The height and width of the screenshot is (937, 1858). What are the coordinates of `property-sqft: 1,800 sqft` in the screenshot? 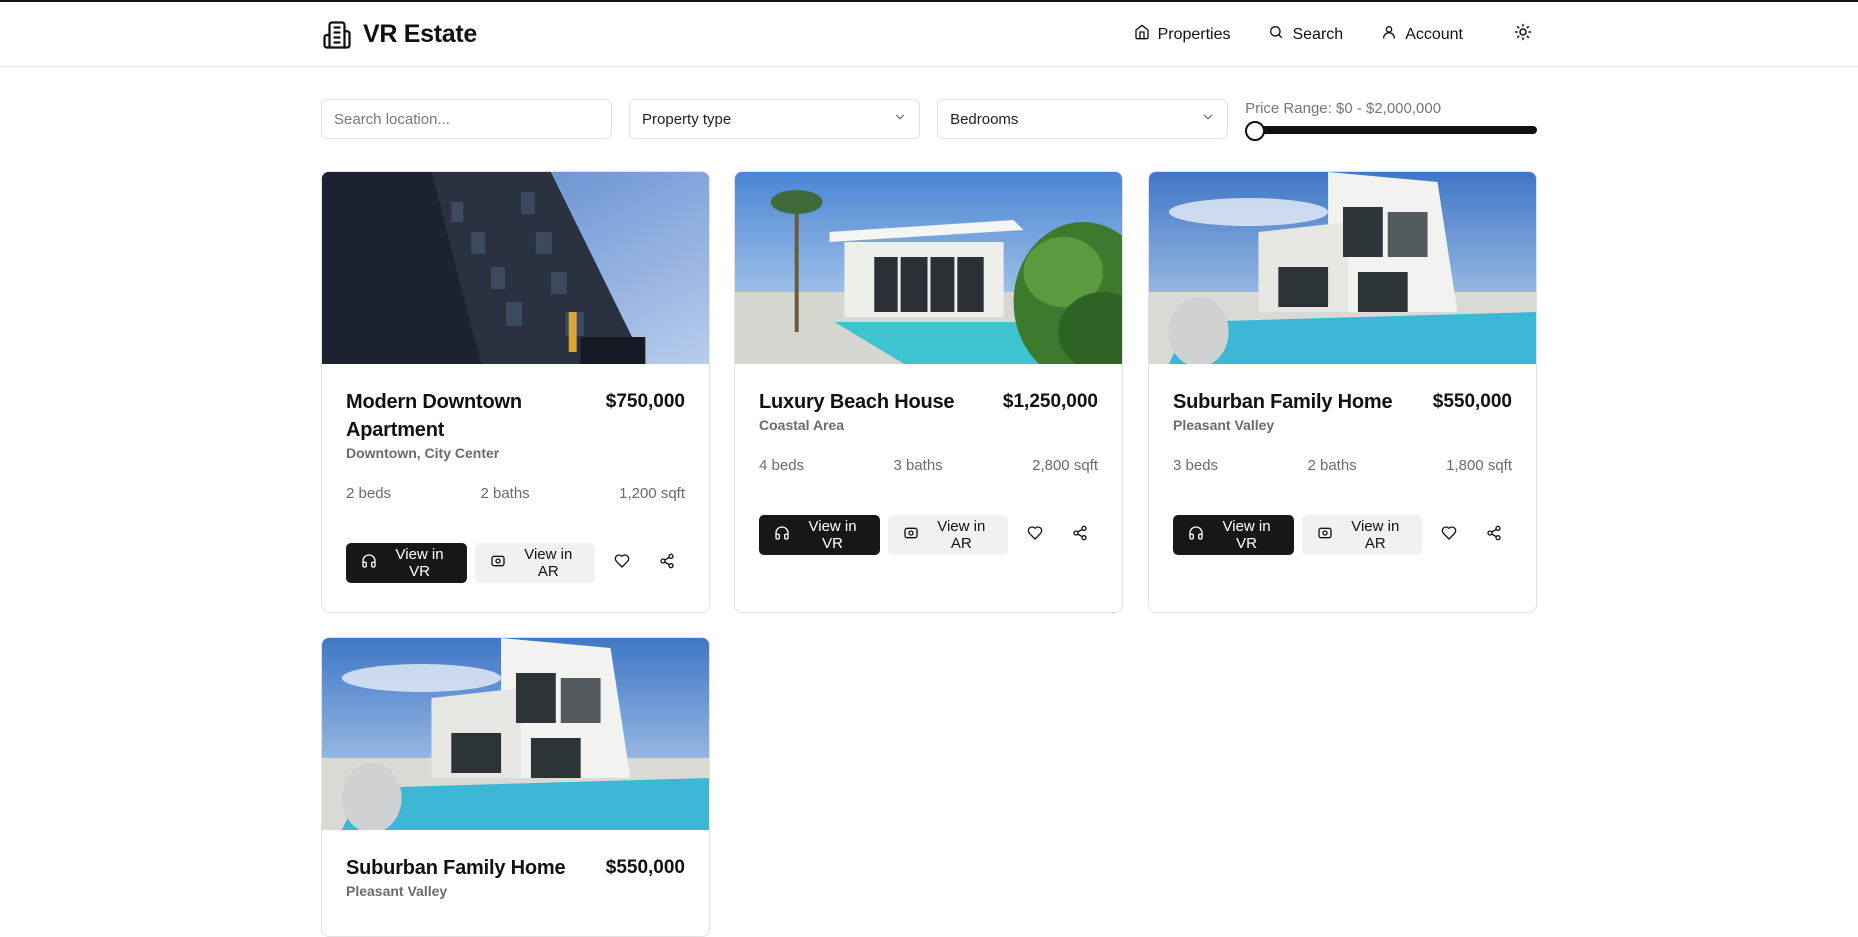 It's located at (1479, 465).